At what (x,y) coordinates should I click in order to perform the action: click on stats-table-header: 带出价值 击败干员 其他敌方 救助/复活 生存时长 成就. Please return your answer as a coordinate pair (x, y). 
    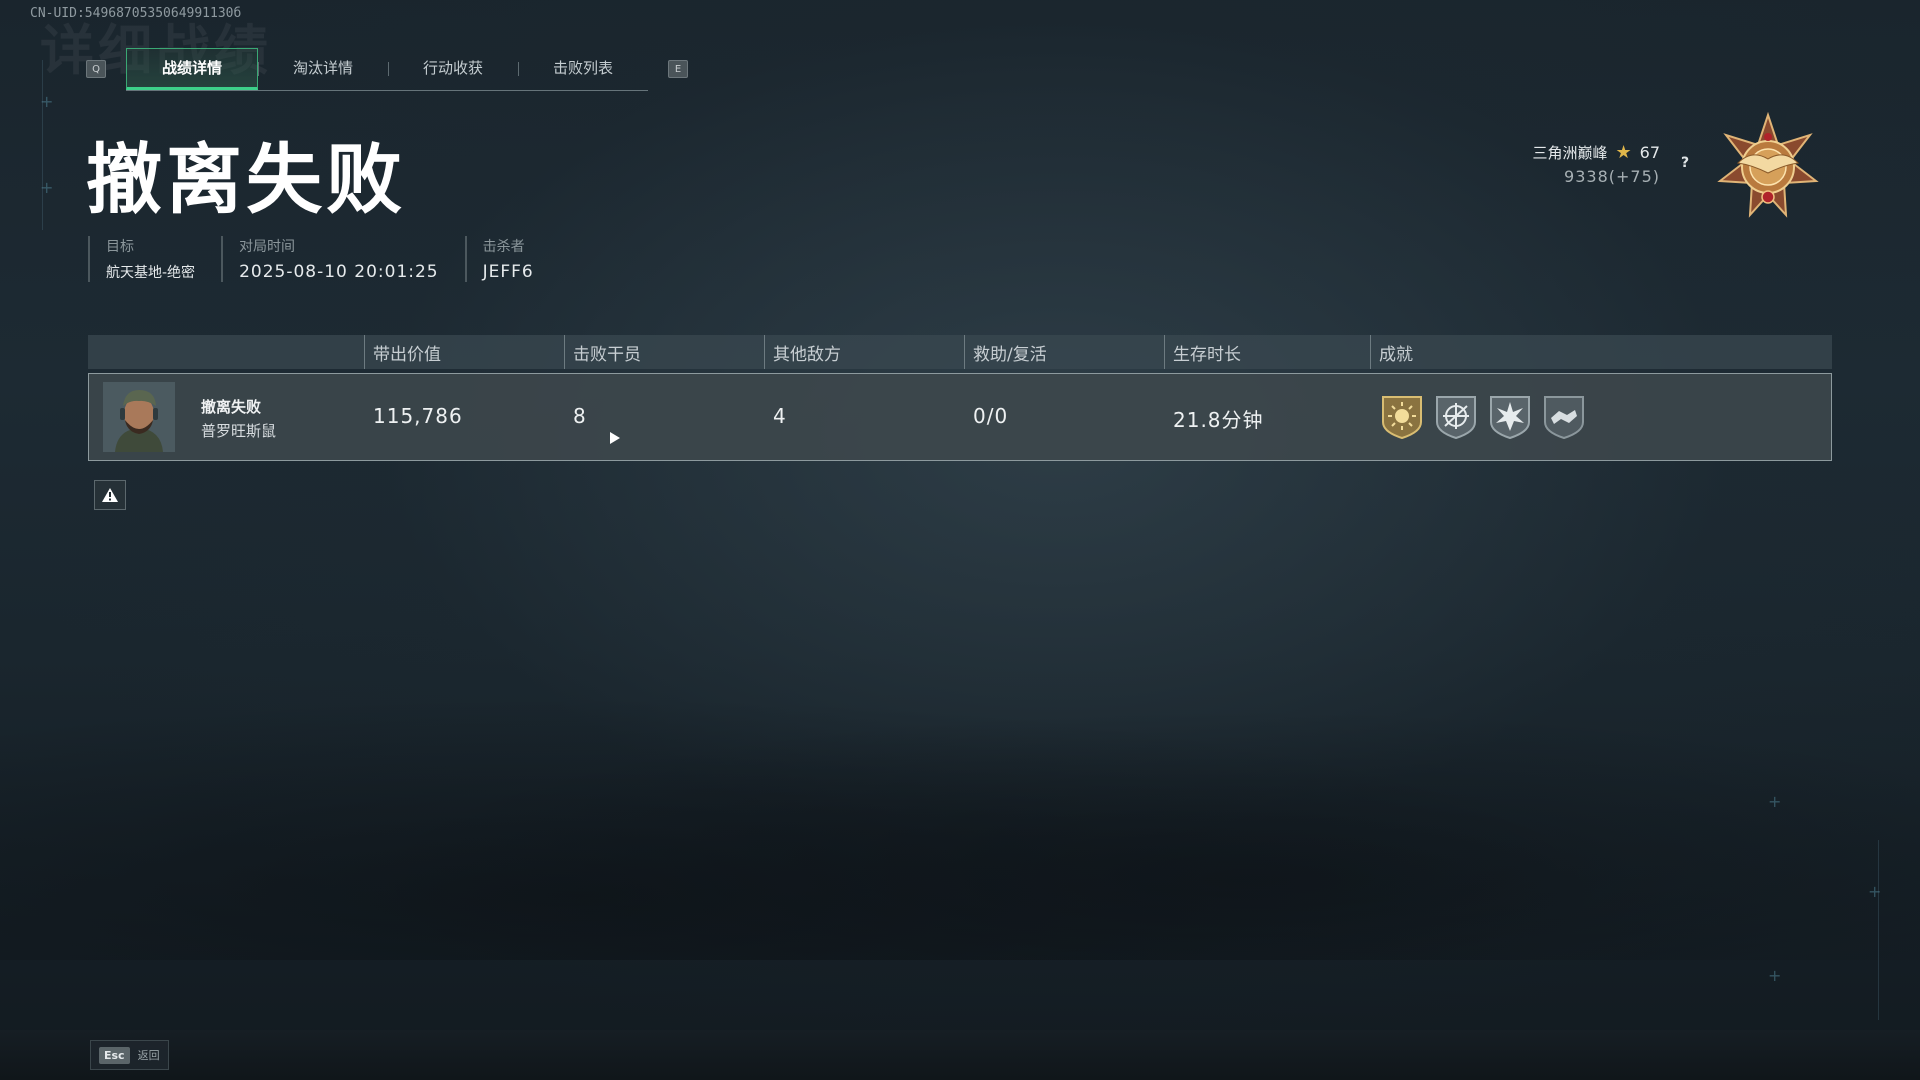
    Looking at the image, I should click on (960, 352).